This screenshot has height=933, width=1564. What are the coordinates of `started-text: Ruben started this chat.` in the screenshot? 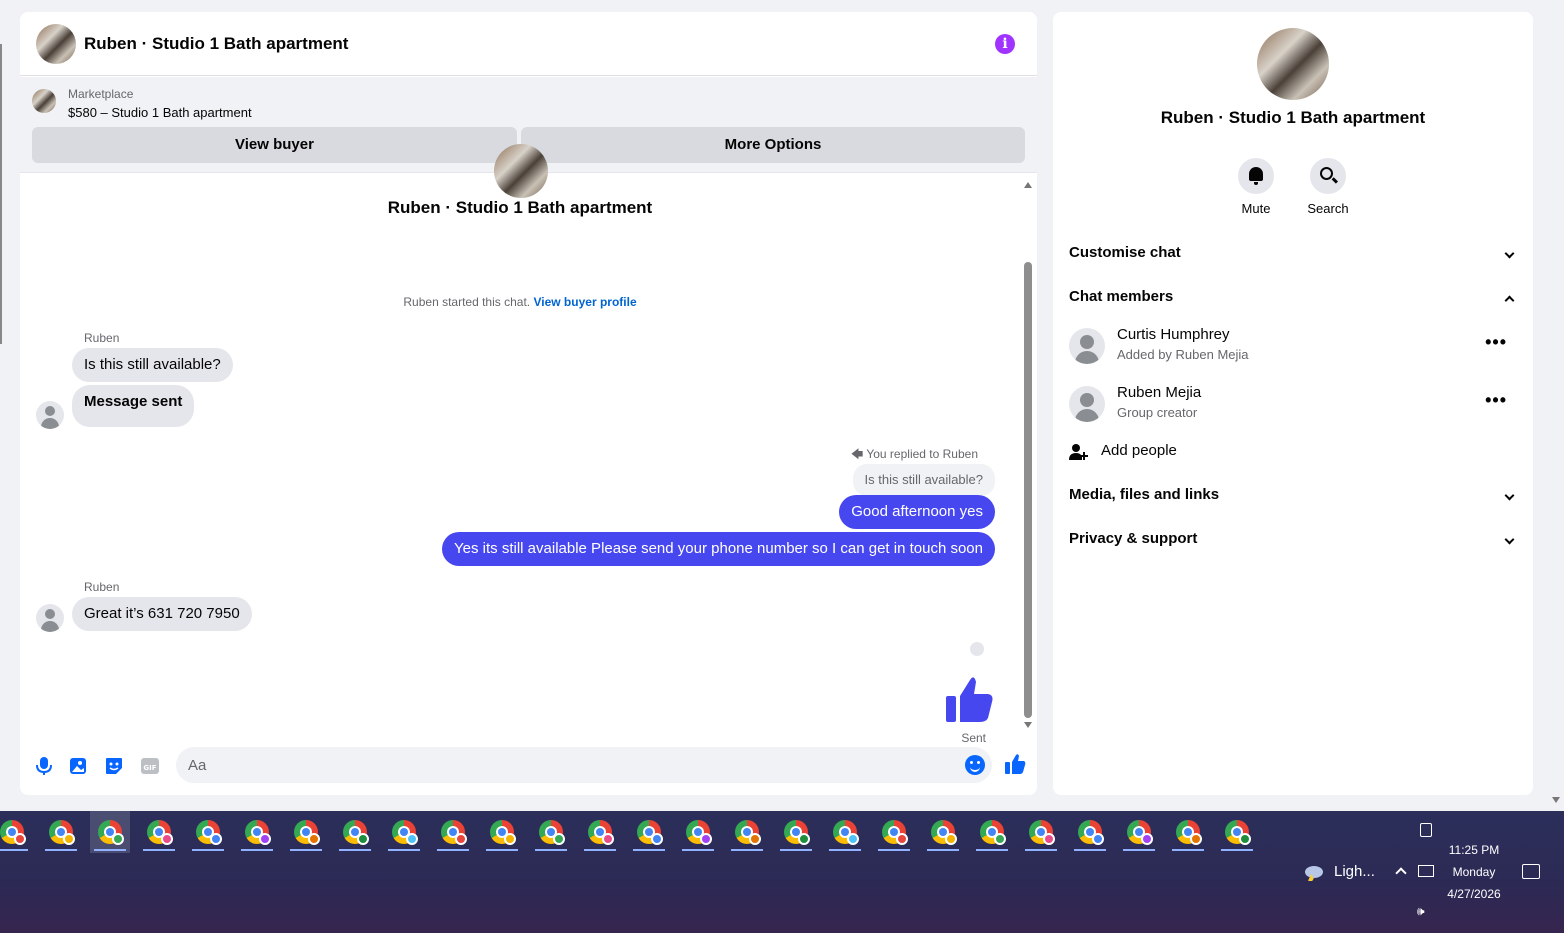 It's located at (467, 302).